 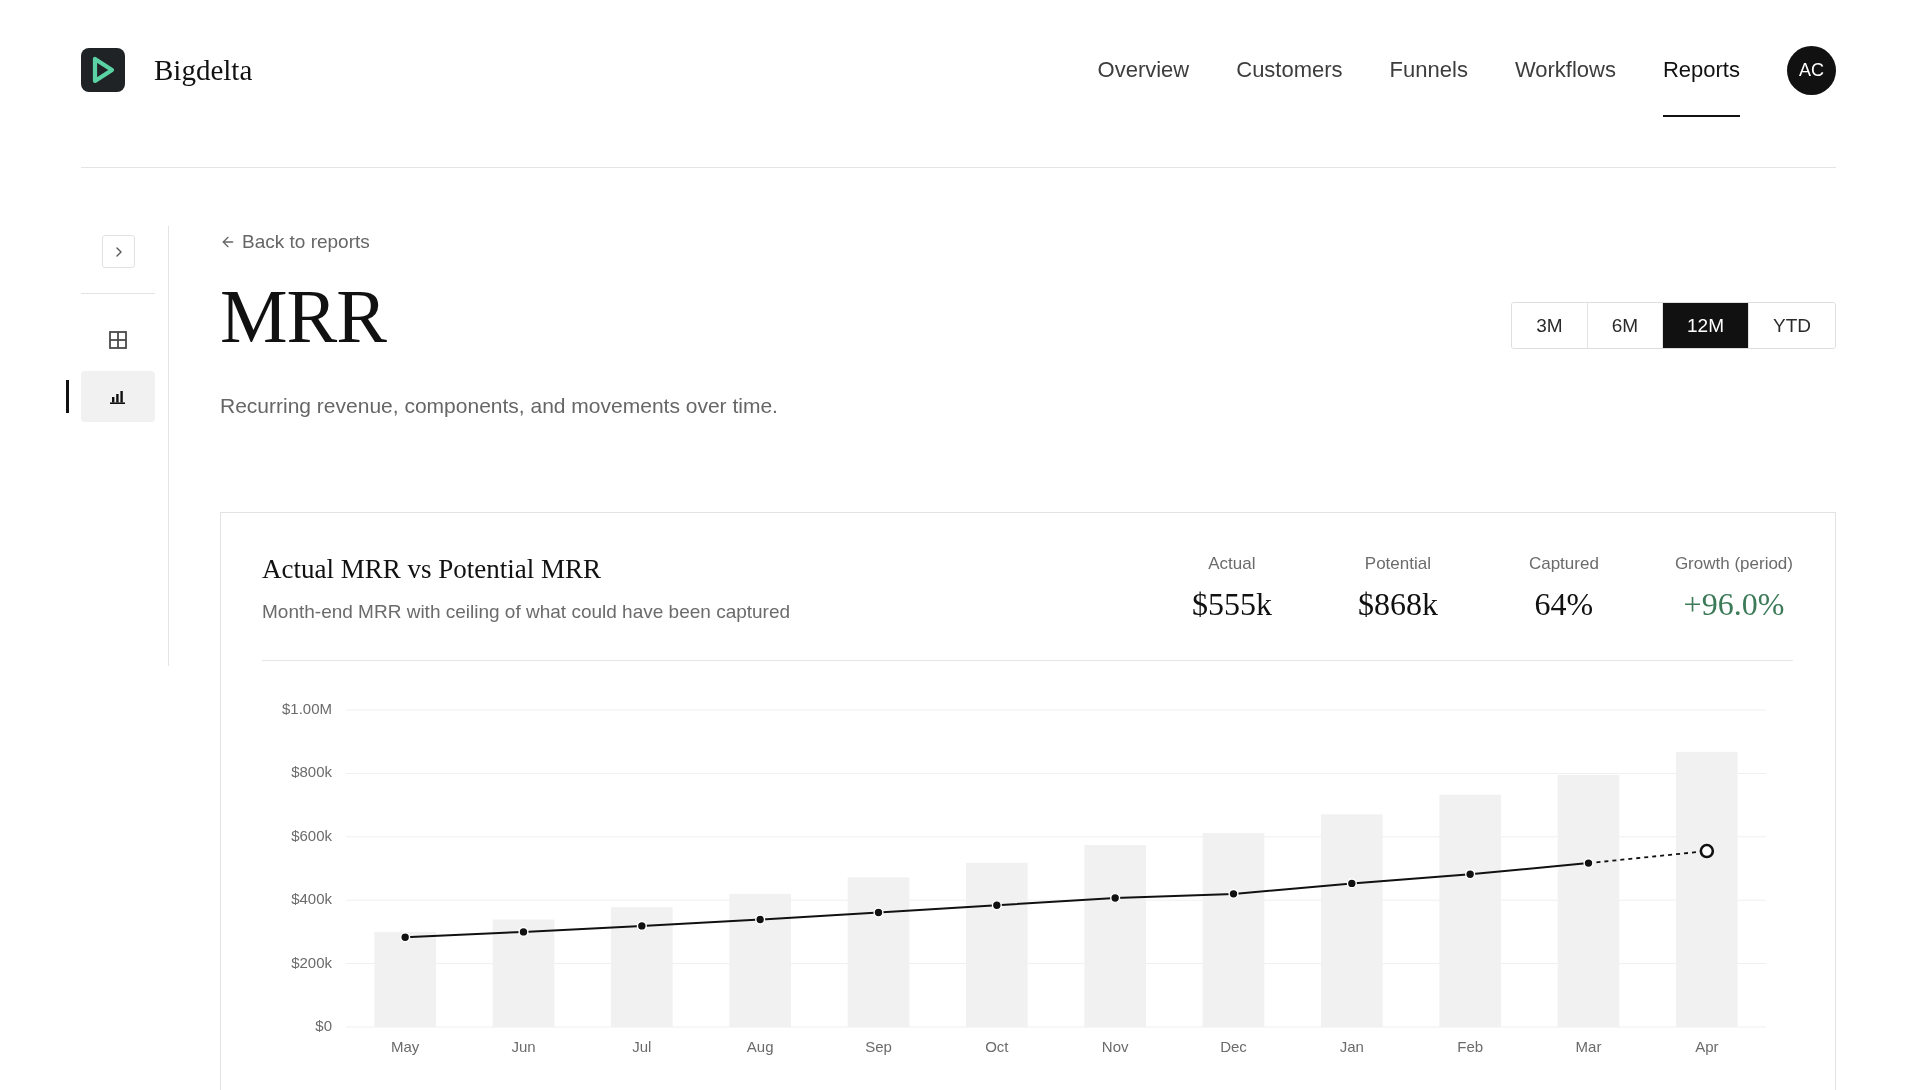 What do you see at coordinates (311, 899) in the screenshot?
I see `y-axis-label: $400k` at bounding box center [311, 899].